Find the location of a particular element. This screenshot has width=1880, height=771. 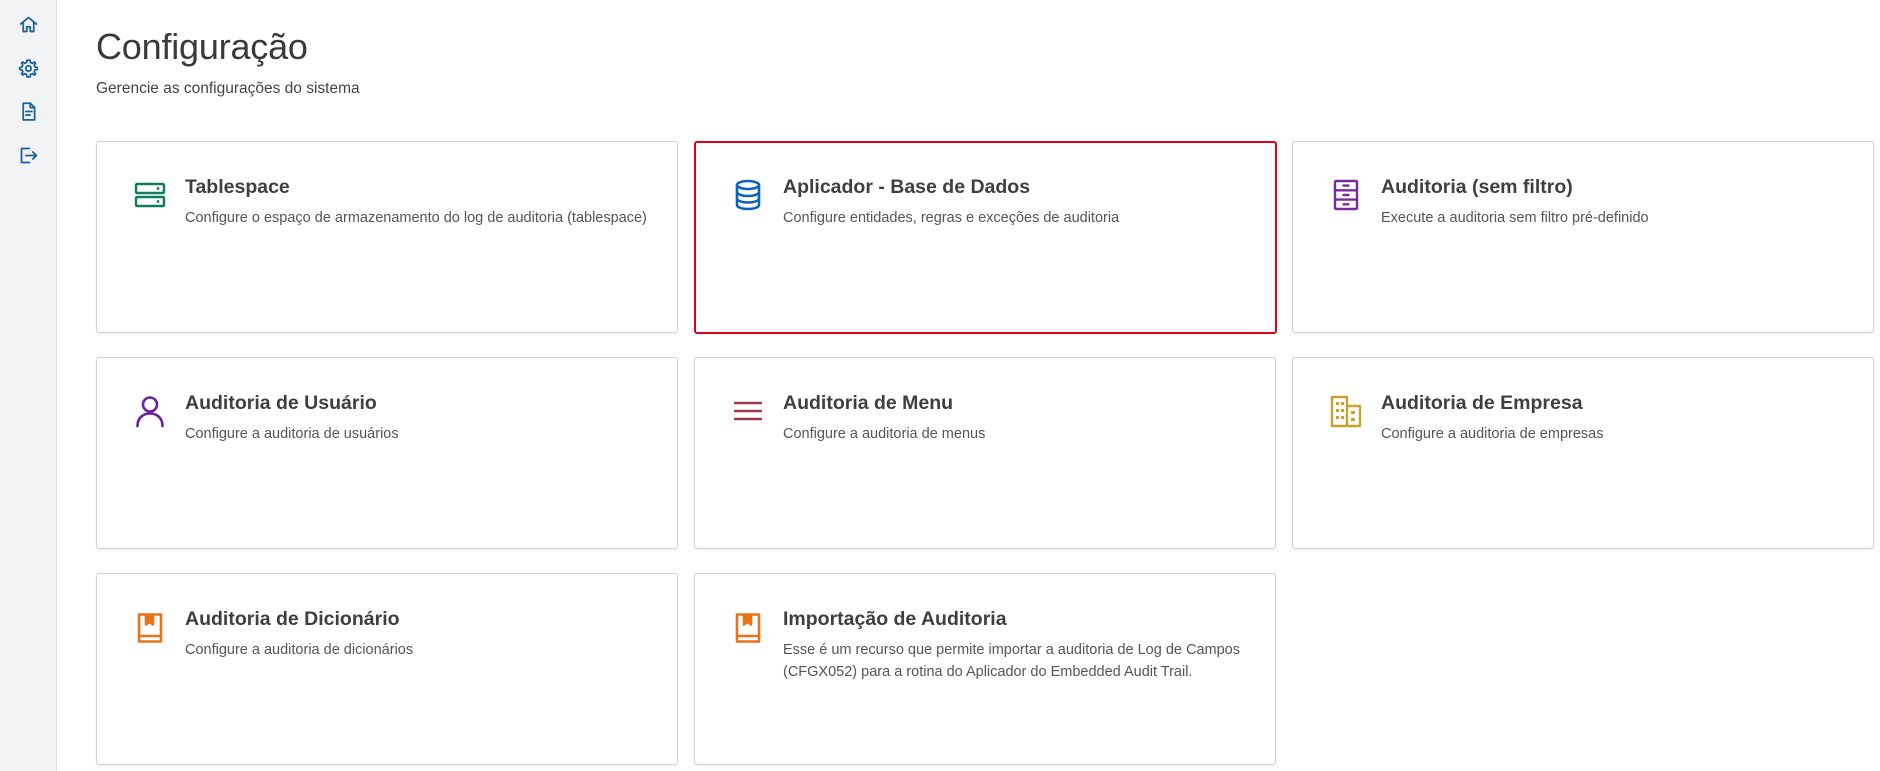

database-icon is located at coordinates (748, 195).